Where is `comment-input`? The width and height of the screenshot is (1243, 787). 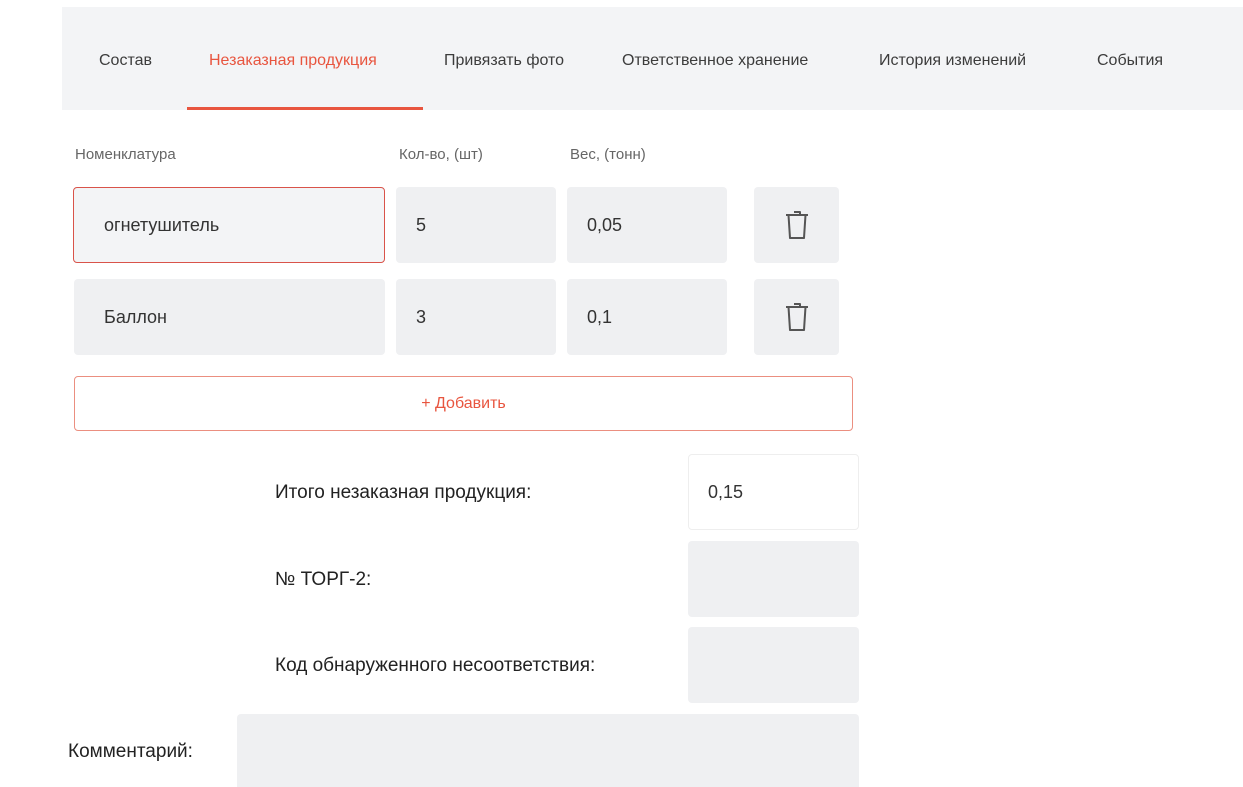
comment-input is located at coordinates (548, 750).